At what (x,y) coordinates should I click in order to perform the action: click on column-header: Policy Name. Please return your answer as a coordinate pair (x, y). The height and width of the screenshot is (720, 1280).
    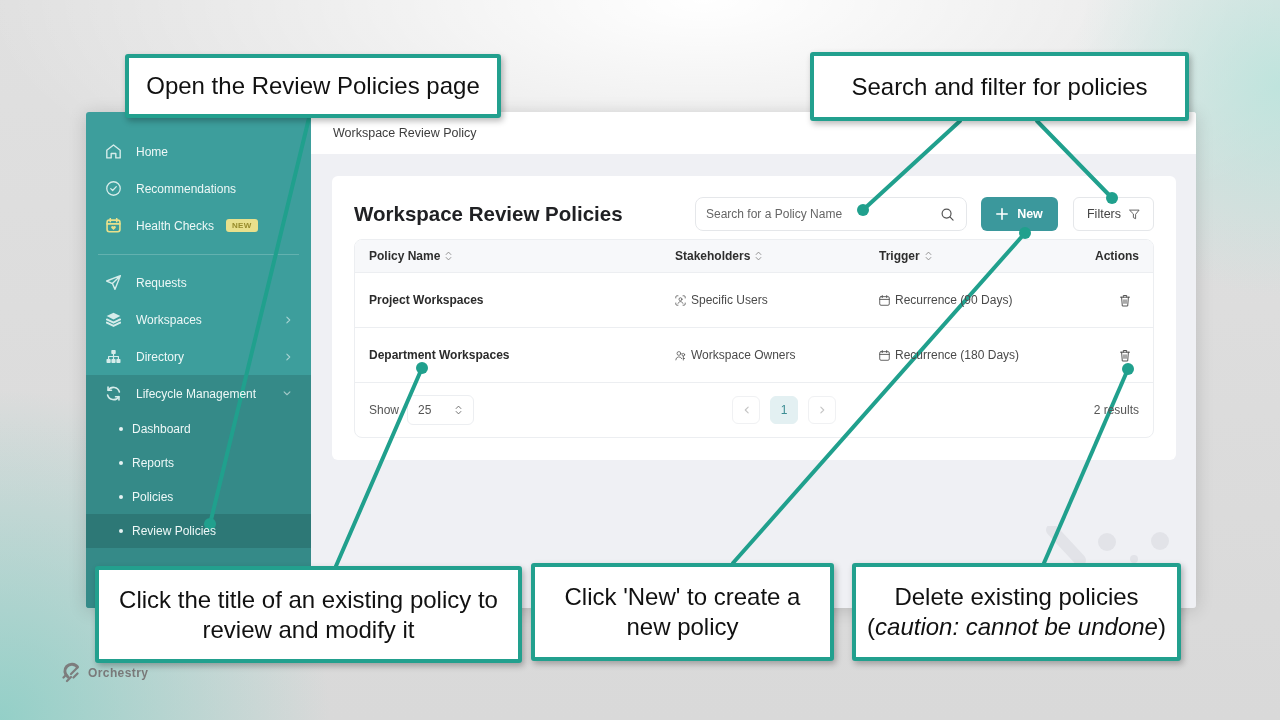
    Looking at the image, I should click on (522, 256).